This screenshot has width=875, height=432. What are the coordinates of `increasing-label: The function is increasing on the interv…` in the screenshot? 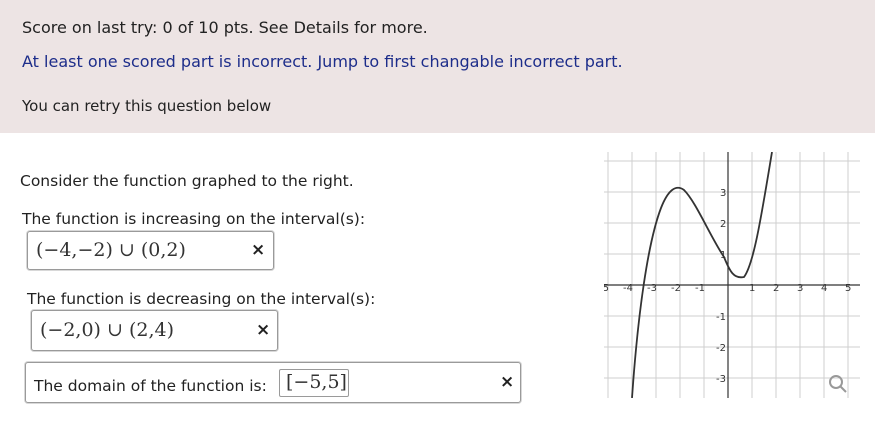 It's located at (194, 219).